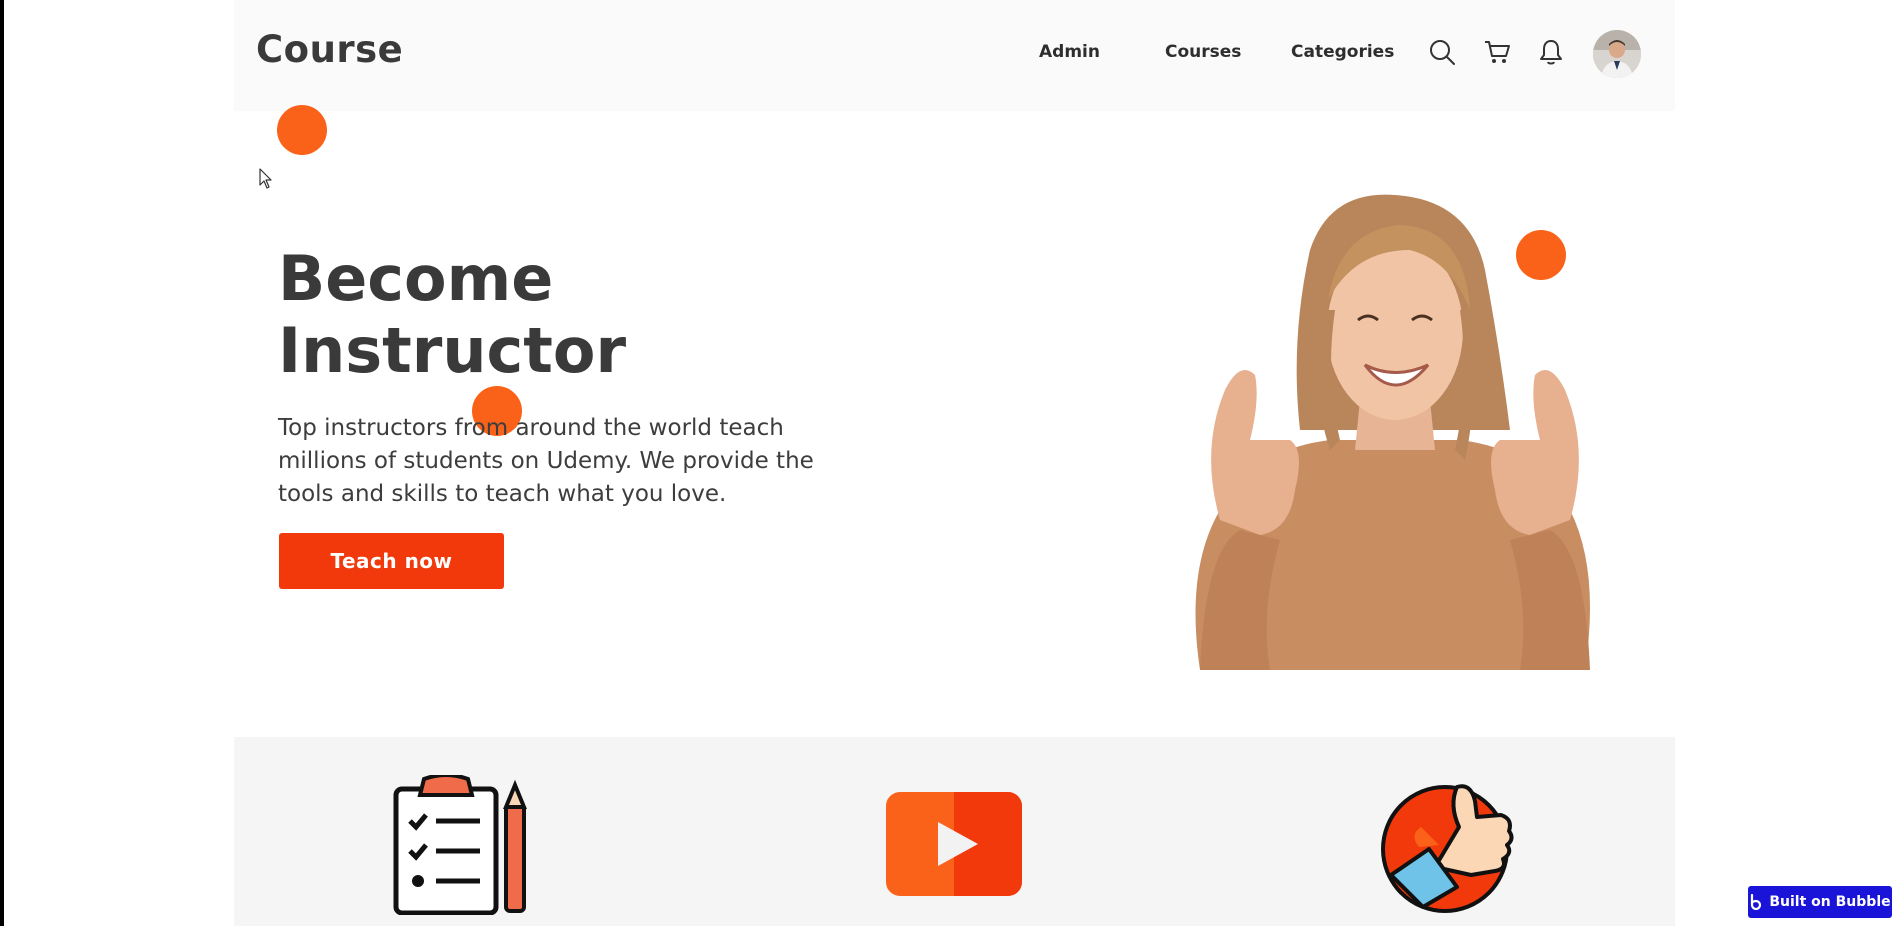  I want to click on play-video-icon, so click(954, 844).